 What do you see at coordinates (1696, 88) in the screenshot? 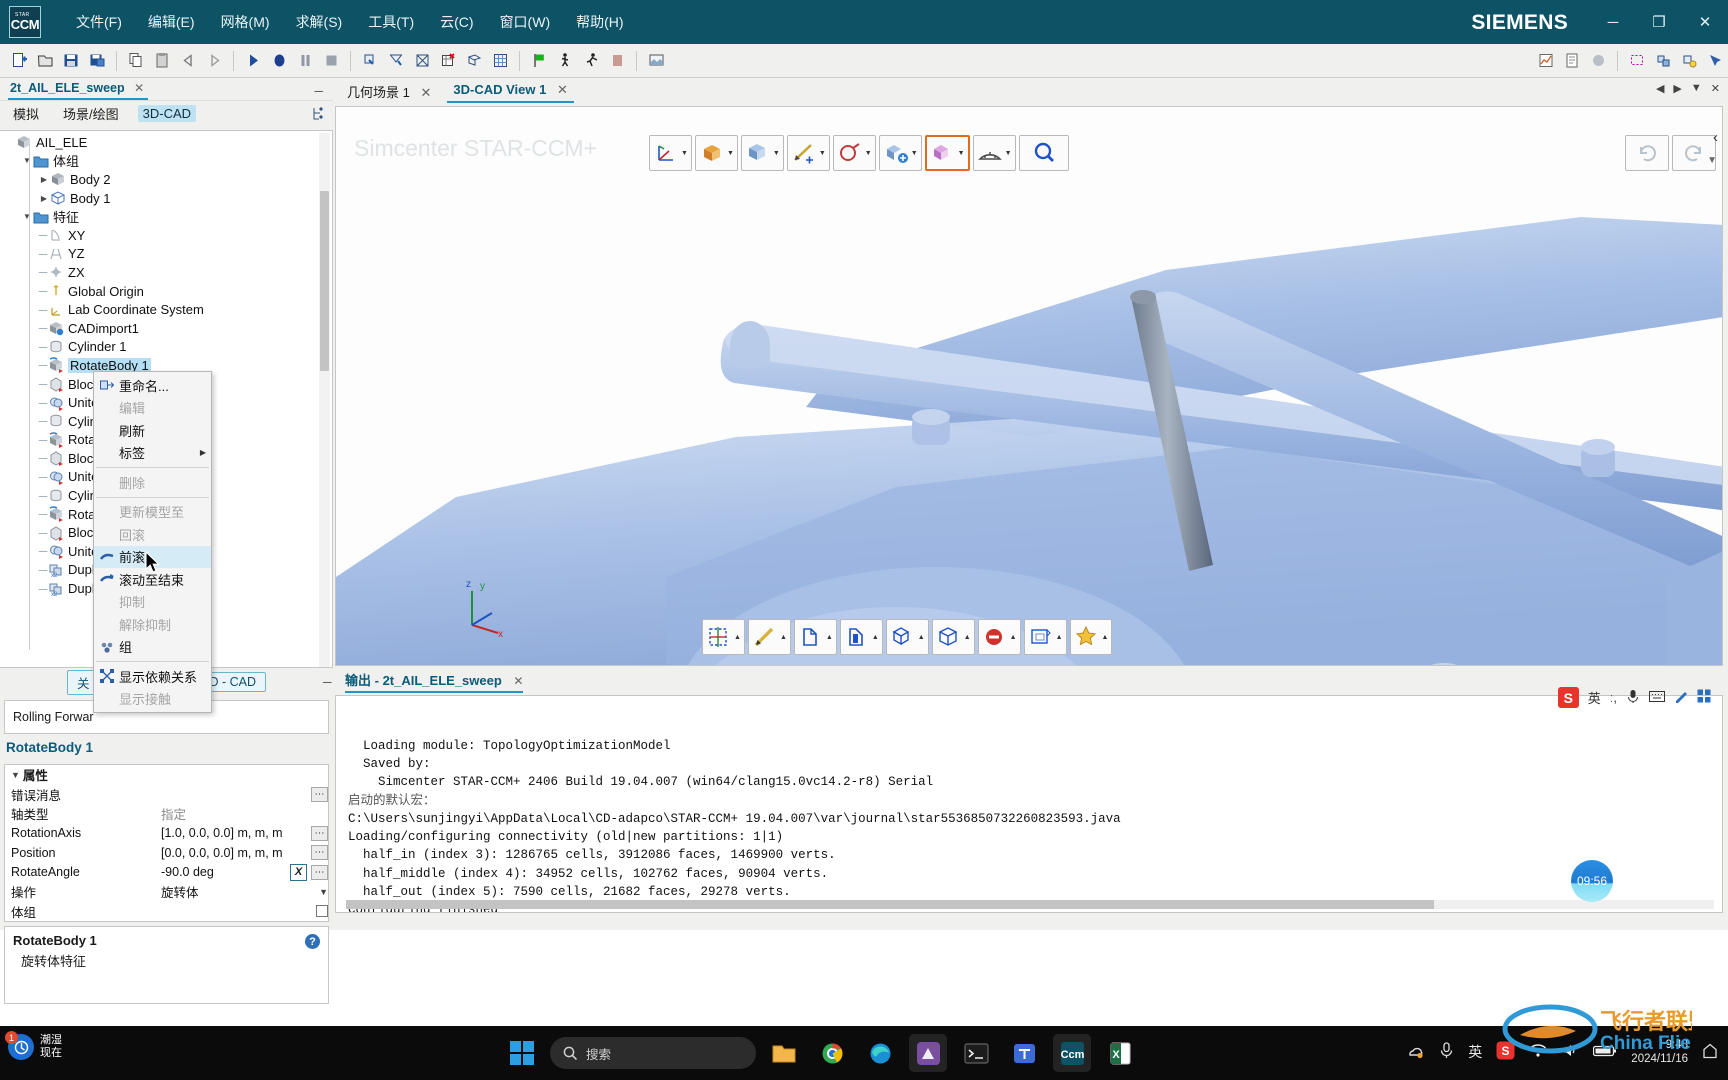
I see `tab-list-icon: ▼` at bounding box center [1696, 88].